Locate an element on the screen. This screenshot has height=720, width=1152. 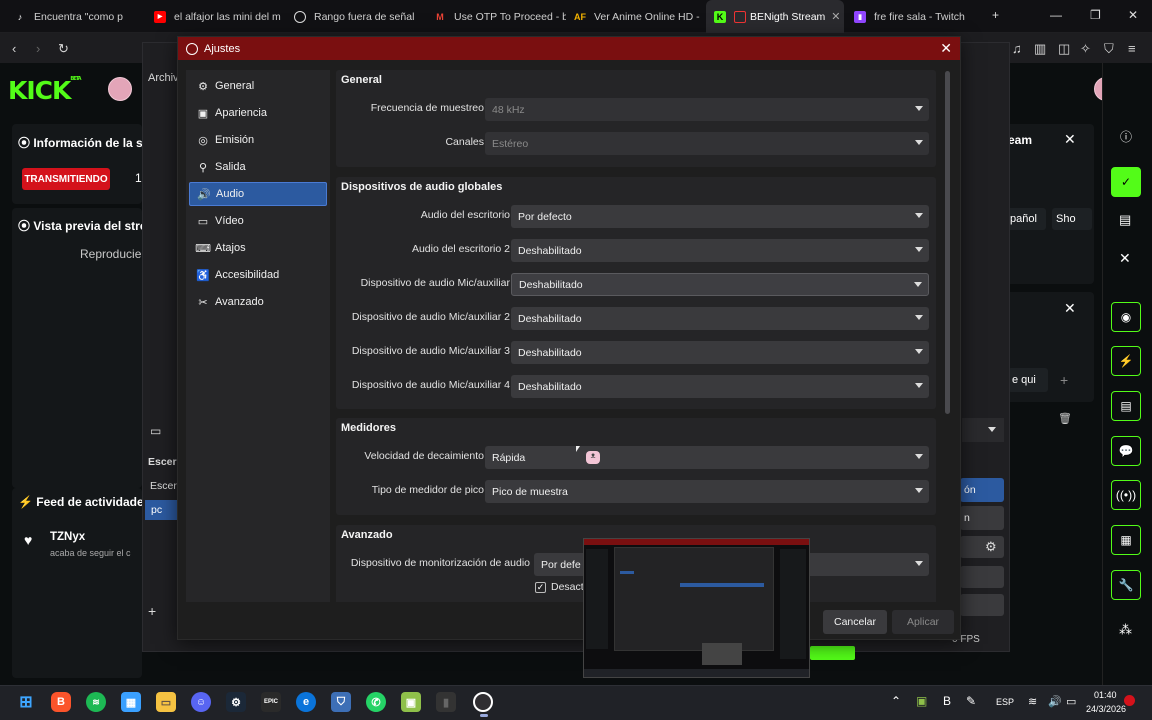
brave-icon: B is located at coordinates (61, 702).